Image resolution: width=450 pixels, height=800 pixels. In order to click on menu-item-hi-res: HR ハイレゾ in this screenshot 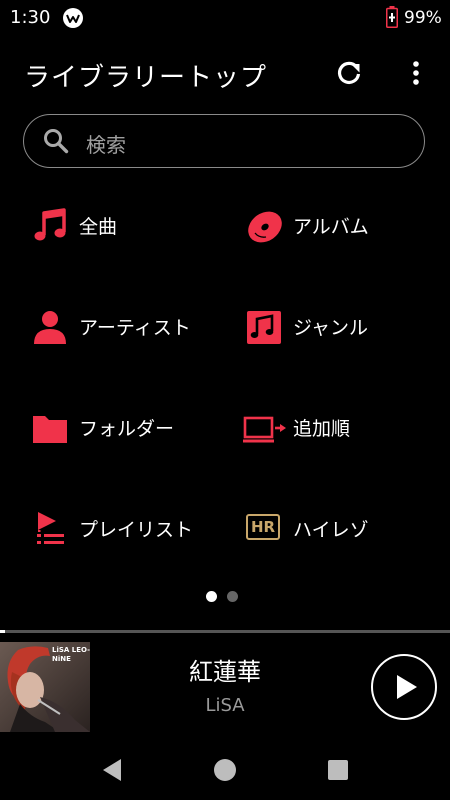, I will do `click(346, 528)`.